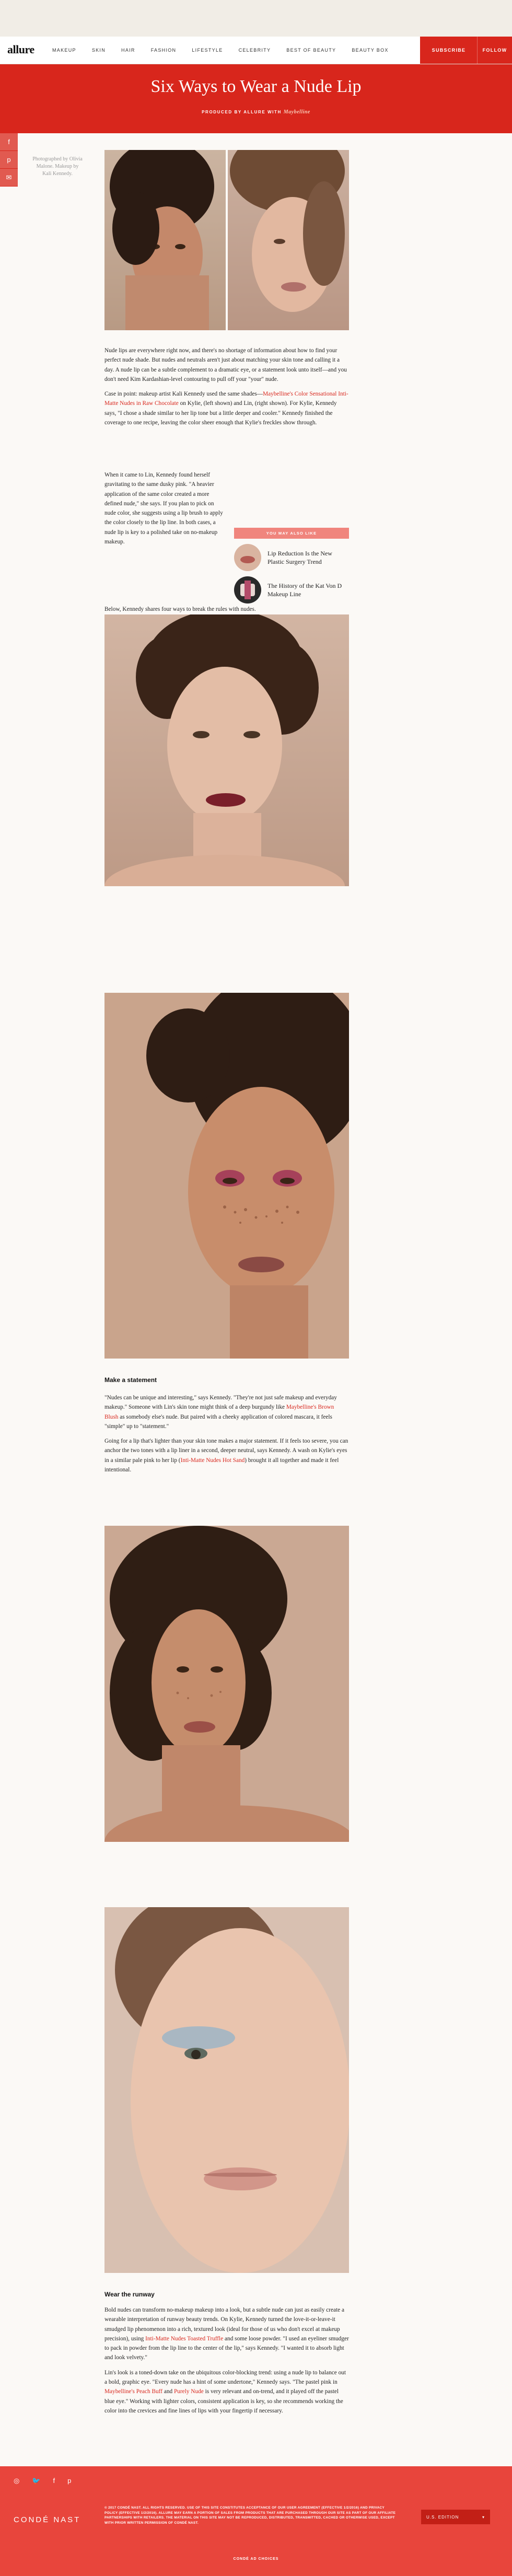  I want to click on photo-lin-freckles, so click(227, 1176).